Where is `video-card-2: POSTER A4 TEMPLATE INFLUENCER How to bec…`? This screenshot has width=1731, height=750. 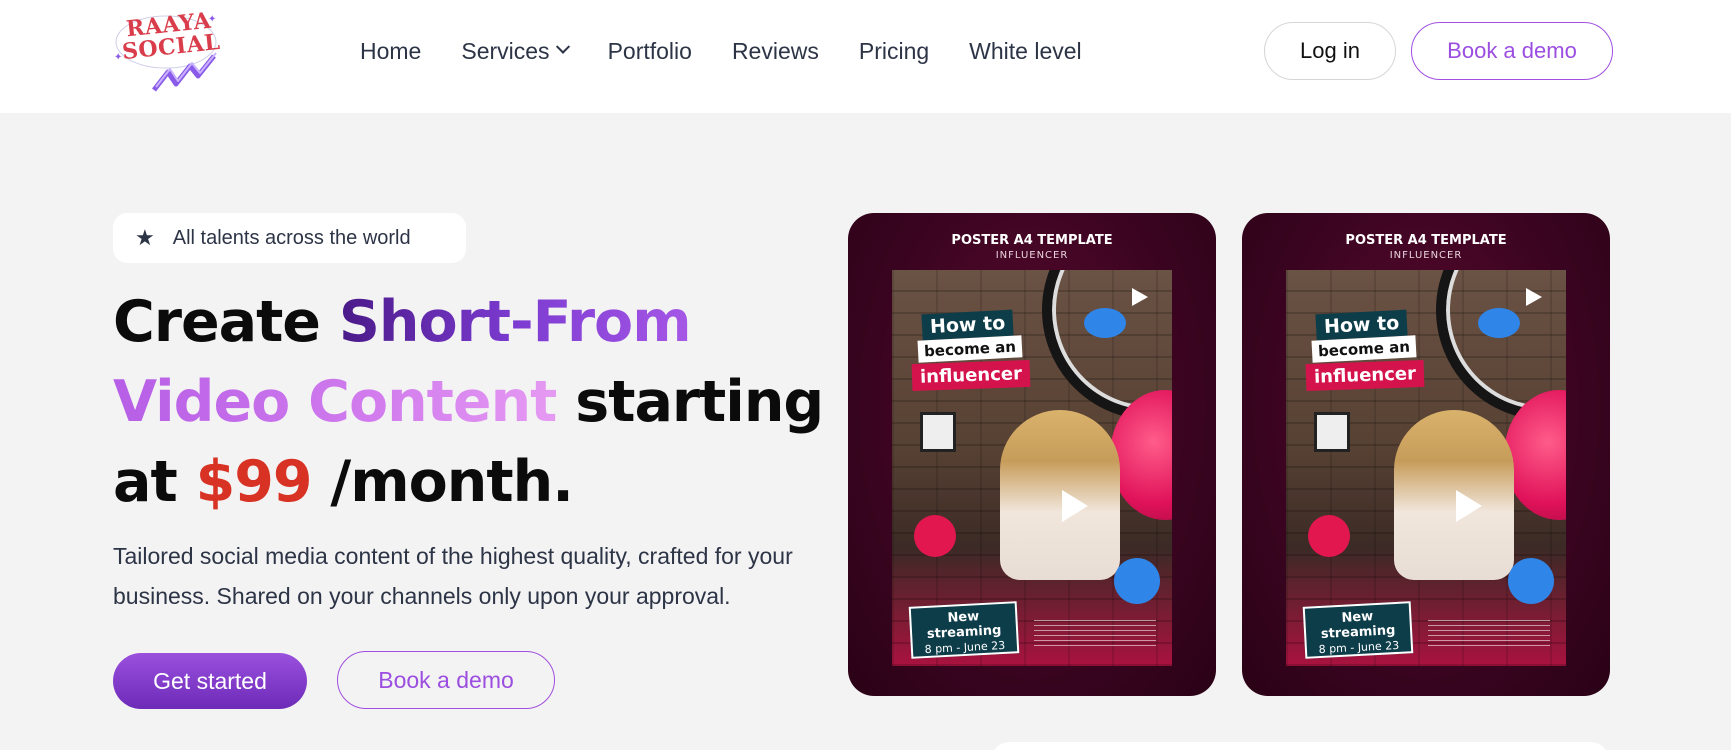 video-card-2: POSTER A4 TEMPLATE INFLUENCER How to bec… is located at coordinates (1426, 454).